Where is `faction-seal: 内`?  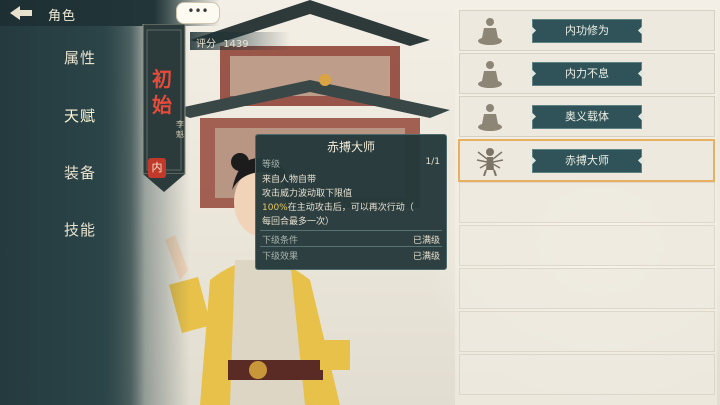
faction-seal: 内 is located at coordinates (157, 168).